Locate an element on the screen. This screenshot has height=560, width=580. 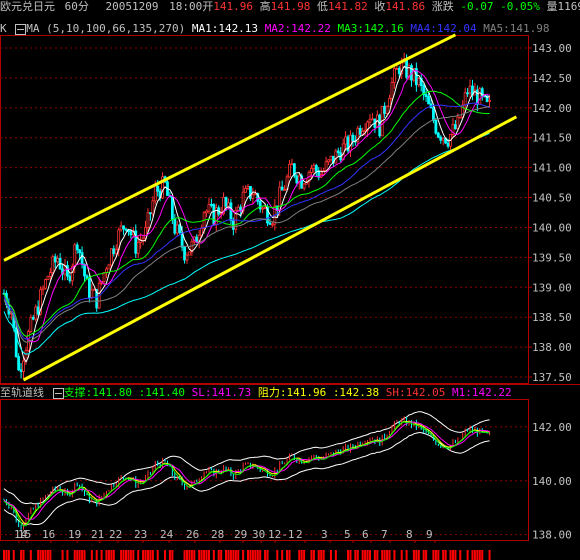
x-tick-label: 21 is located at coordinates (97, 534).